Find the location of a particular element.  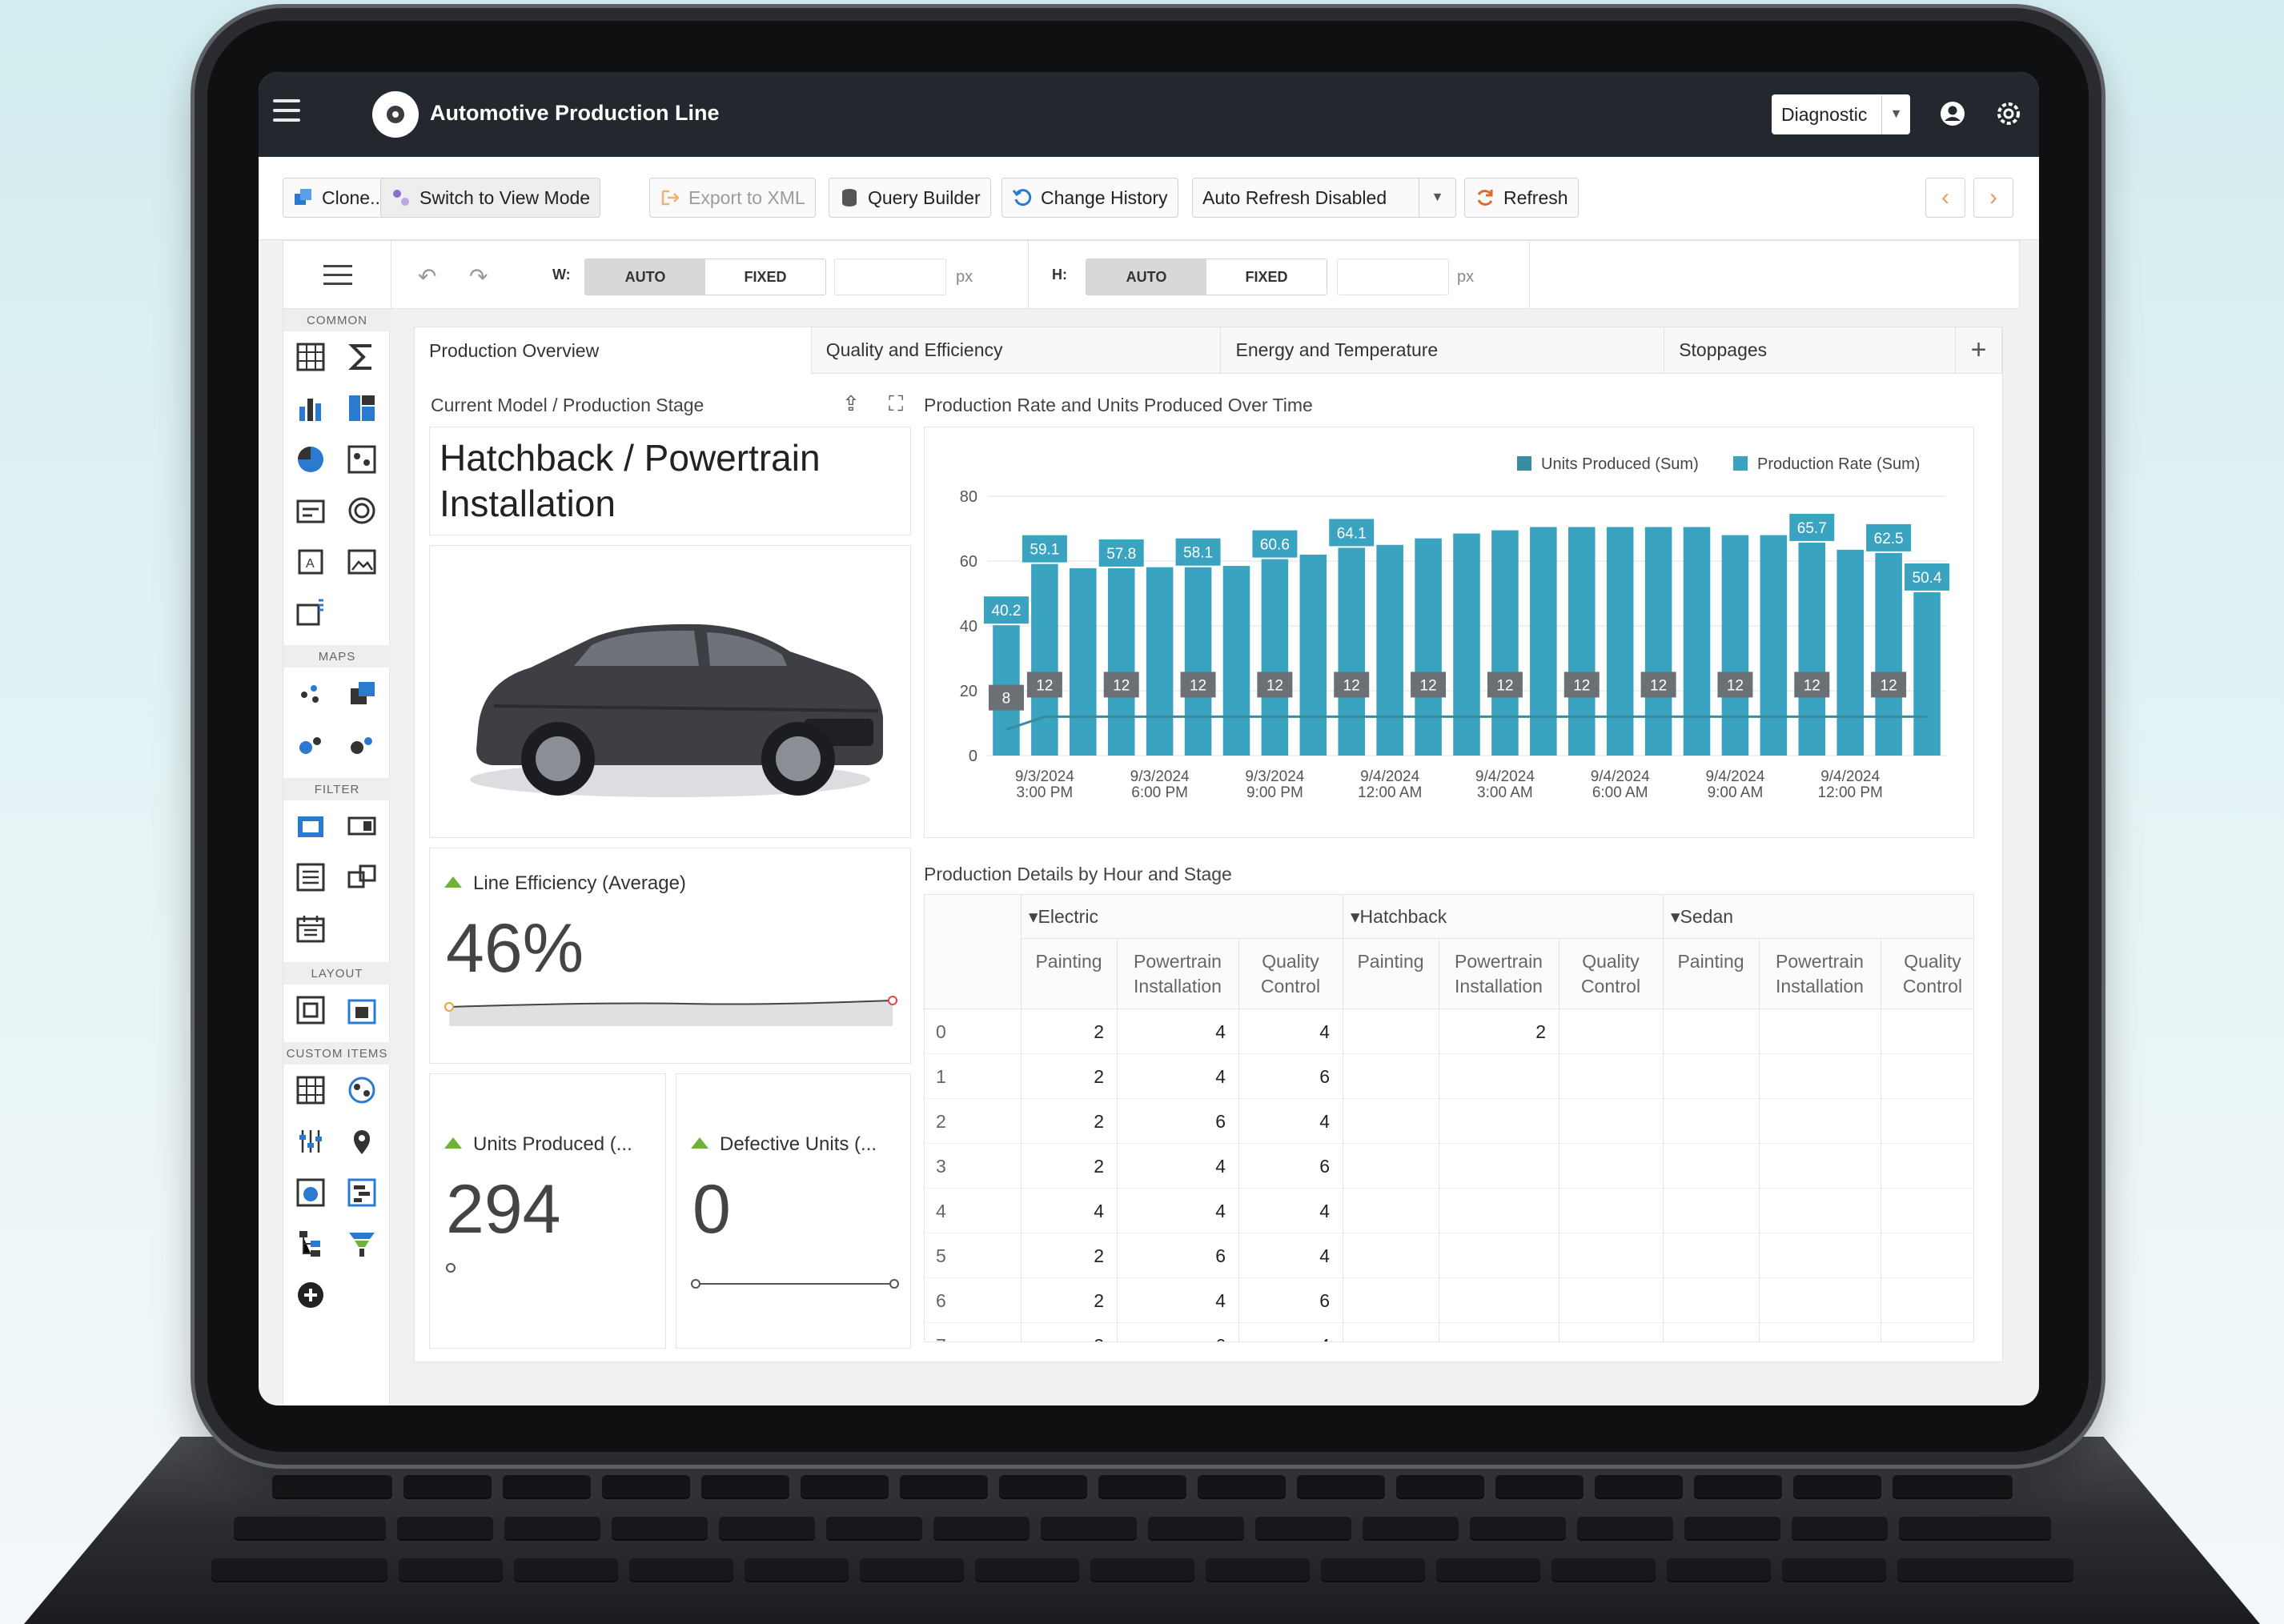

group-item-icon is located at coordinates (312, 1011).